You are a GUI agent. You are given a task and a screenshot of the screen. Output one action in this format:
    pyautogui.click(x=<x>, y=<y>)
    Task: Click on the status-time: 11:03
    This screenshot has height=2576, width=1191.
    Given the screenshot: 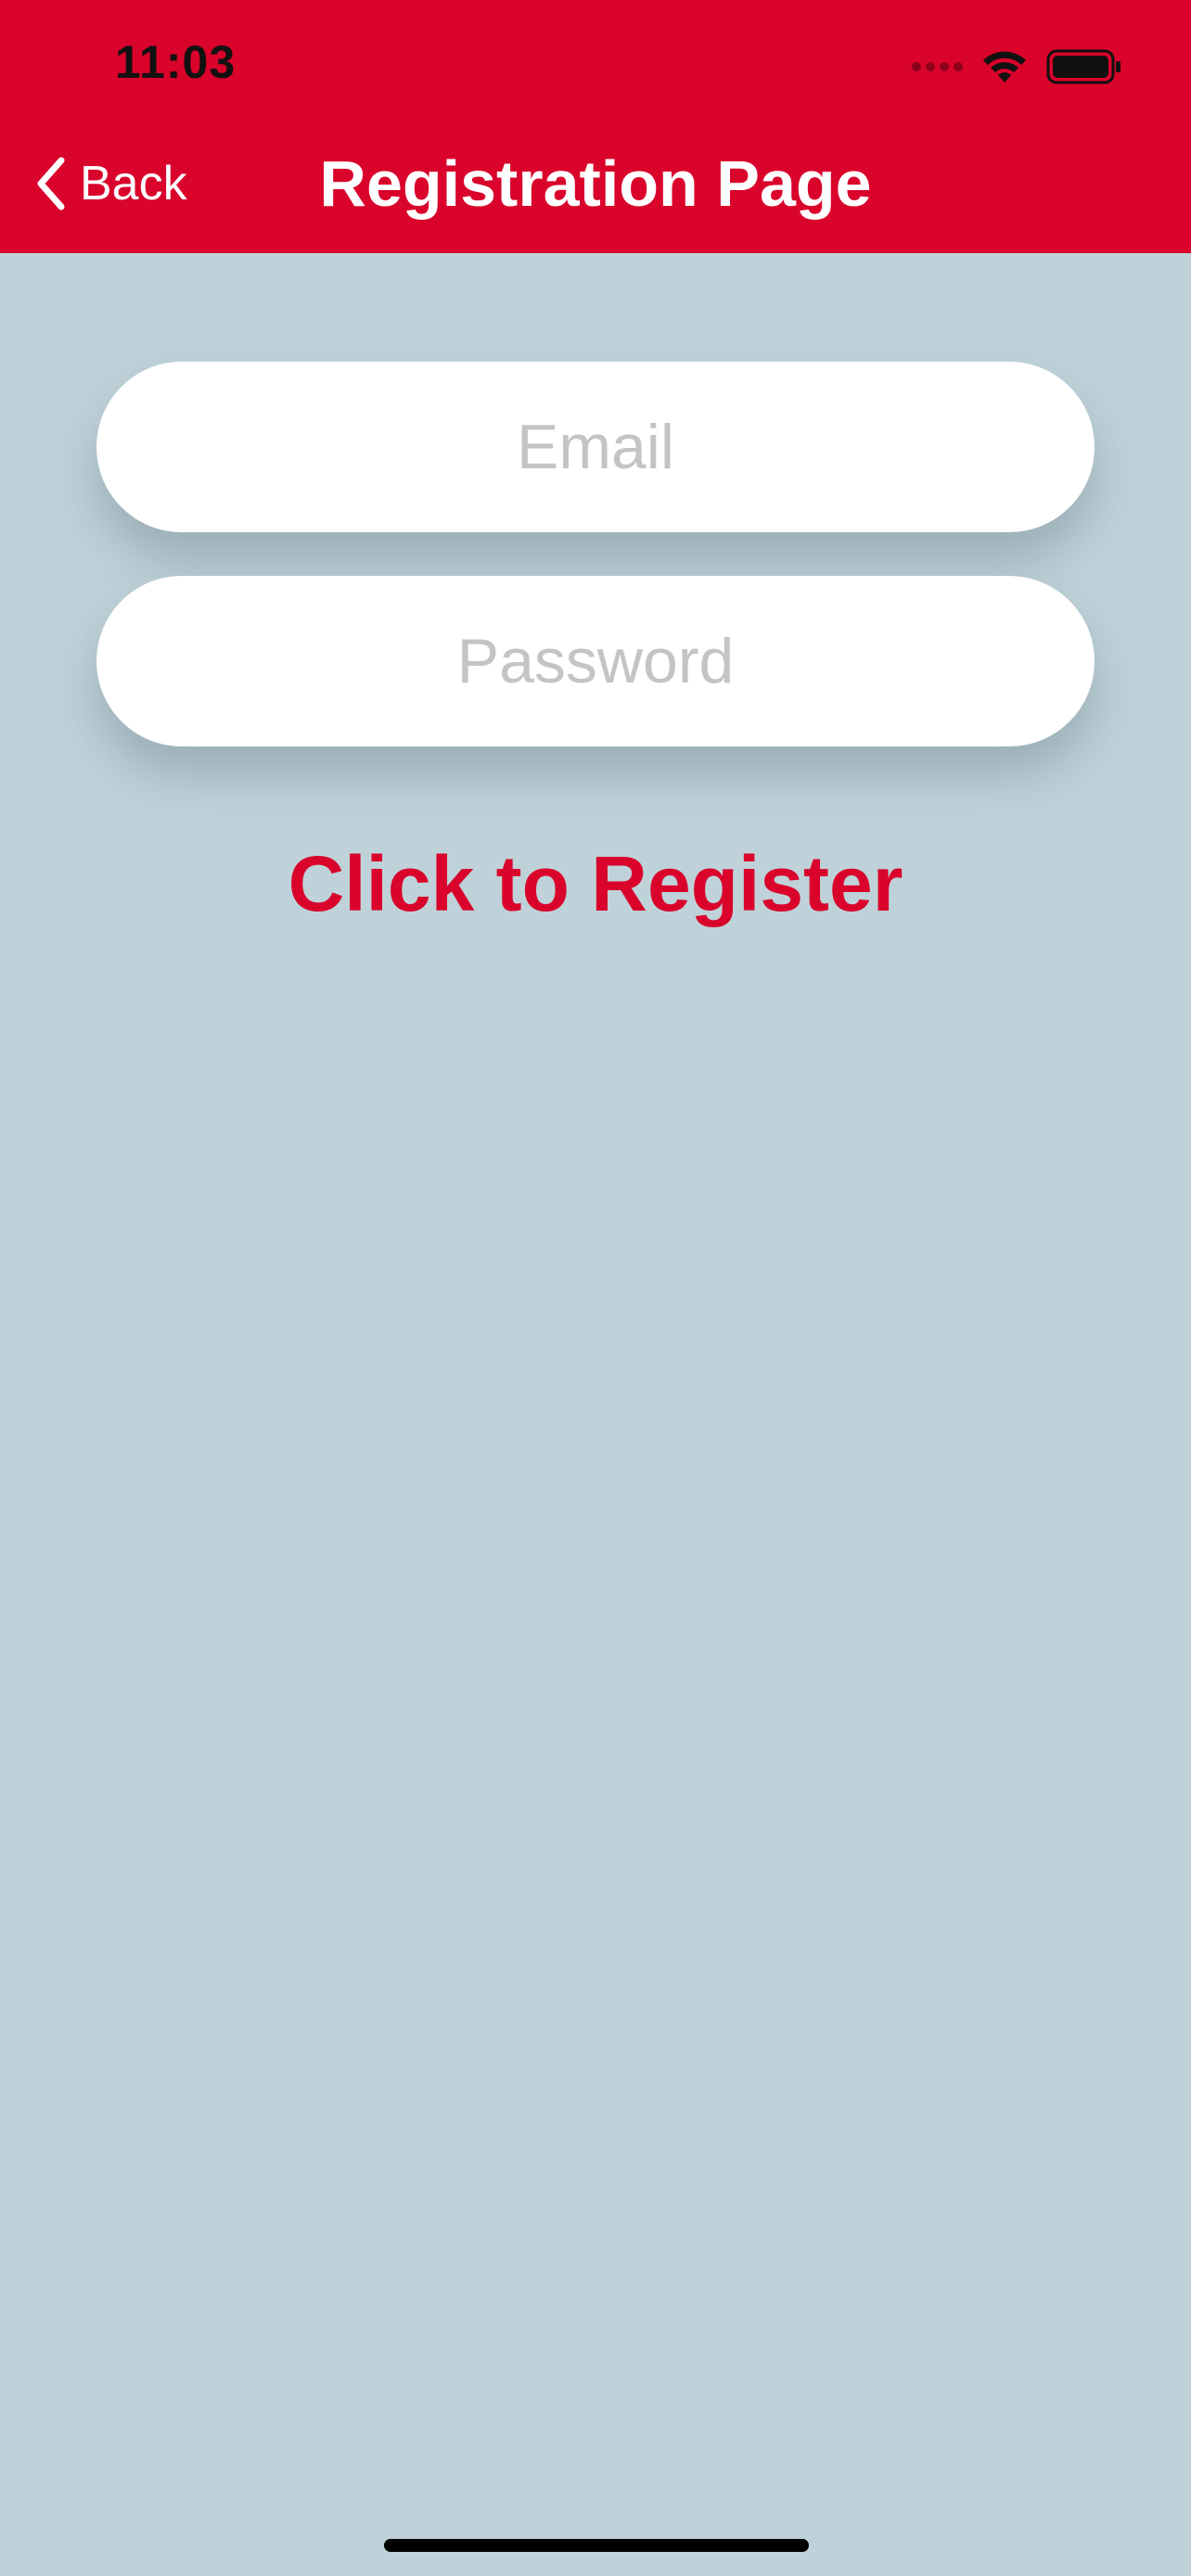 What is the action you would take?
    pyautogui.click(x=176, y=62)
    